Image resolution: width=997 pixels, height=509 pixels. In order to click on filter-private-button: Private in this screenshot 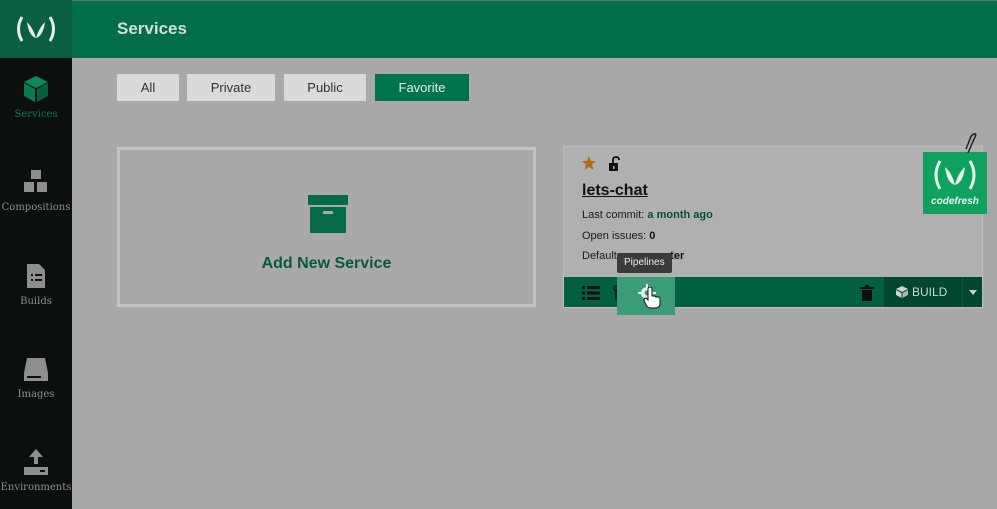, I will do `click(231, 87)`.